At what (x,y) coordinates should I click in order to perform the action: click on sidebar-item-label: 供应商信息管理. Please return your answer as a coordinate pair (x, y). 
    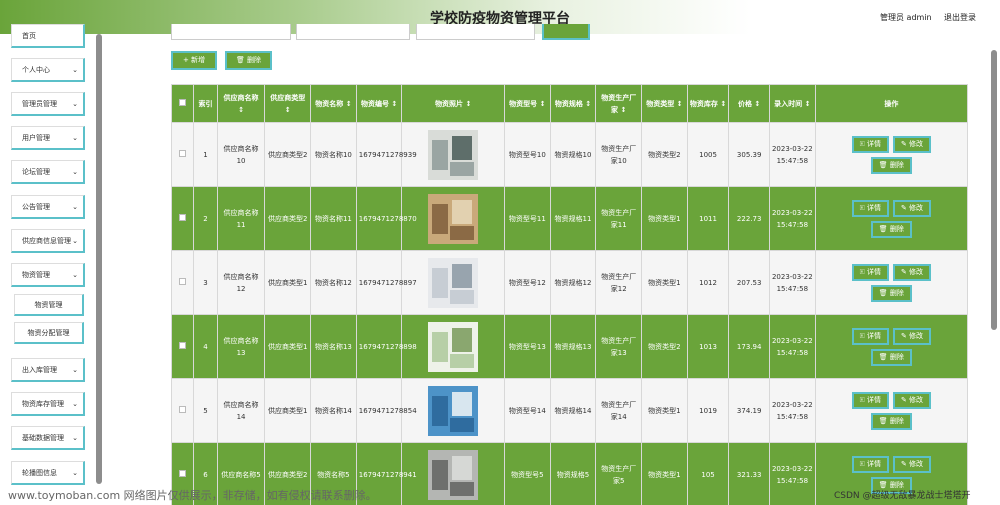
    Looking at the image, I should click on (46, 241).